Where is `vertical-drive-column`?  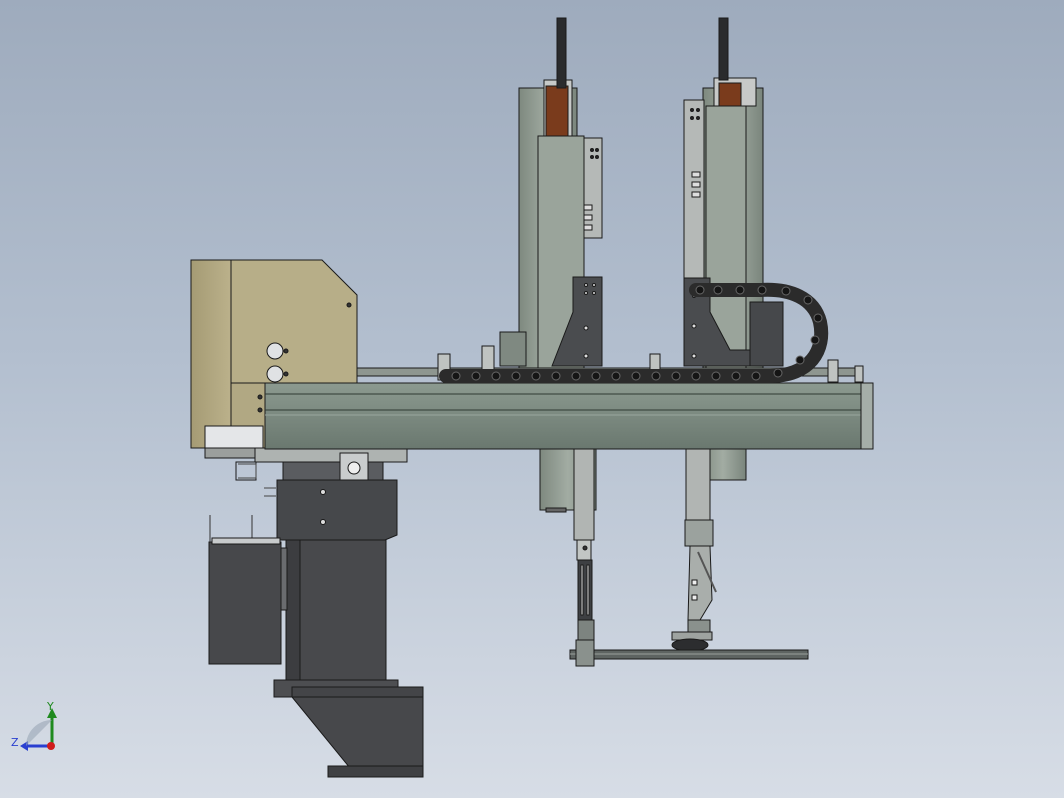 vertical-drive-column is located at coordinates (316, 612).